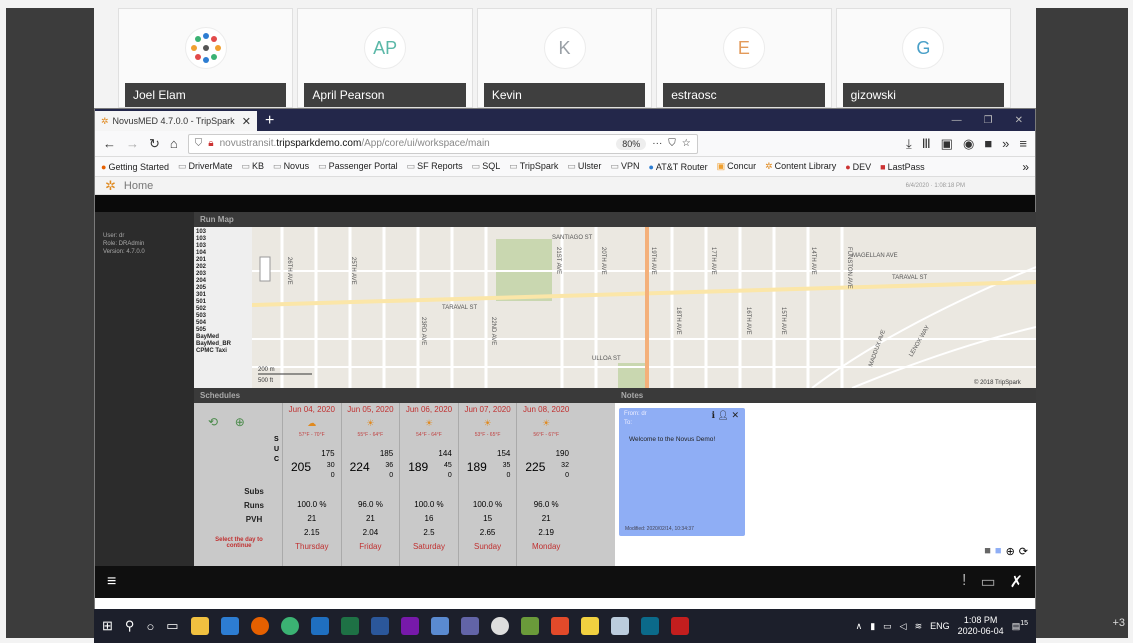  Describe the element at coordinates (564, 58) in the screenshot. I see `participant-tile: K Kevin` at that location.